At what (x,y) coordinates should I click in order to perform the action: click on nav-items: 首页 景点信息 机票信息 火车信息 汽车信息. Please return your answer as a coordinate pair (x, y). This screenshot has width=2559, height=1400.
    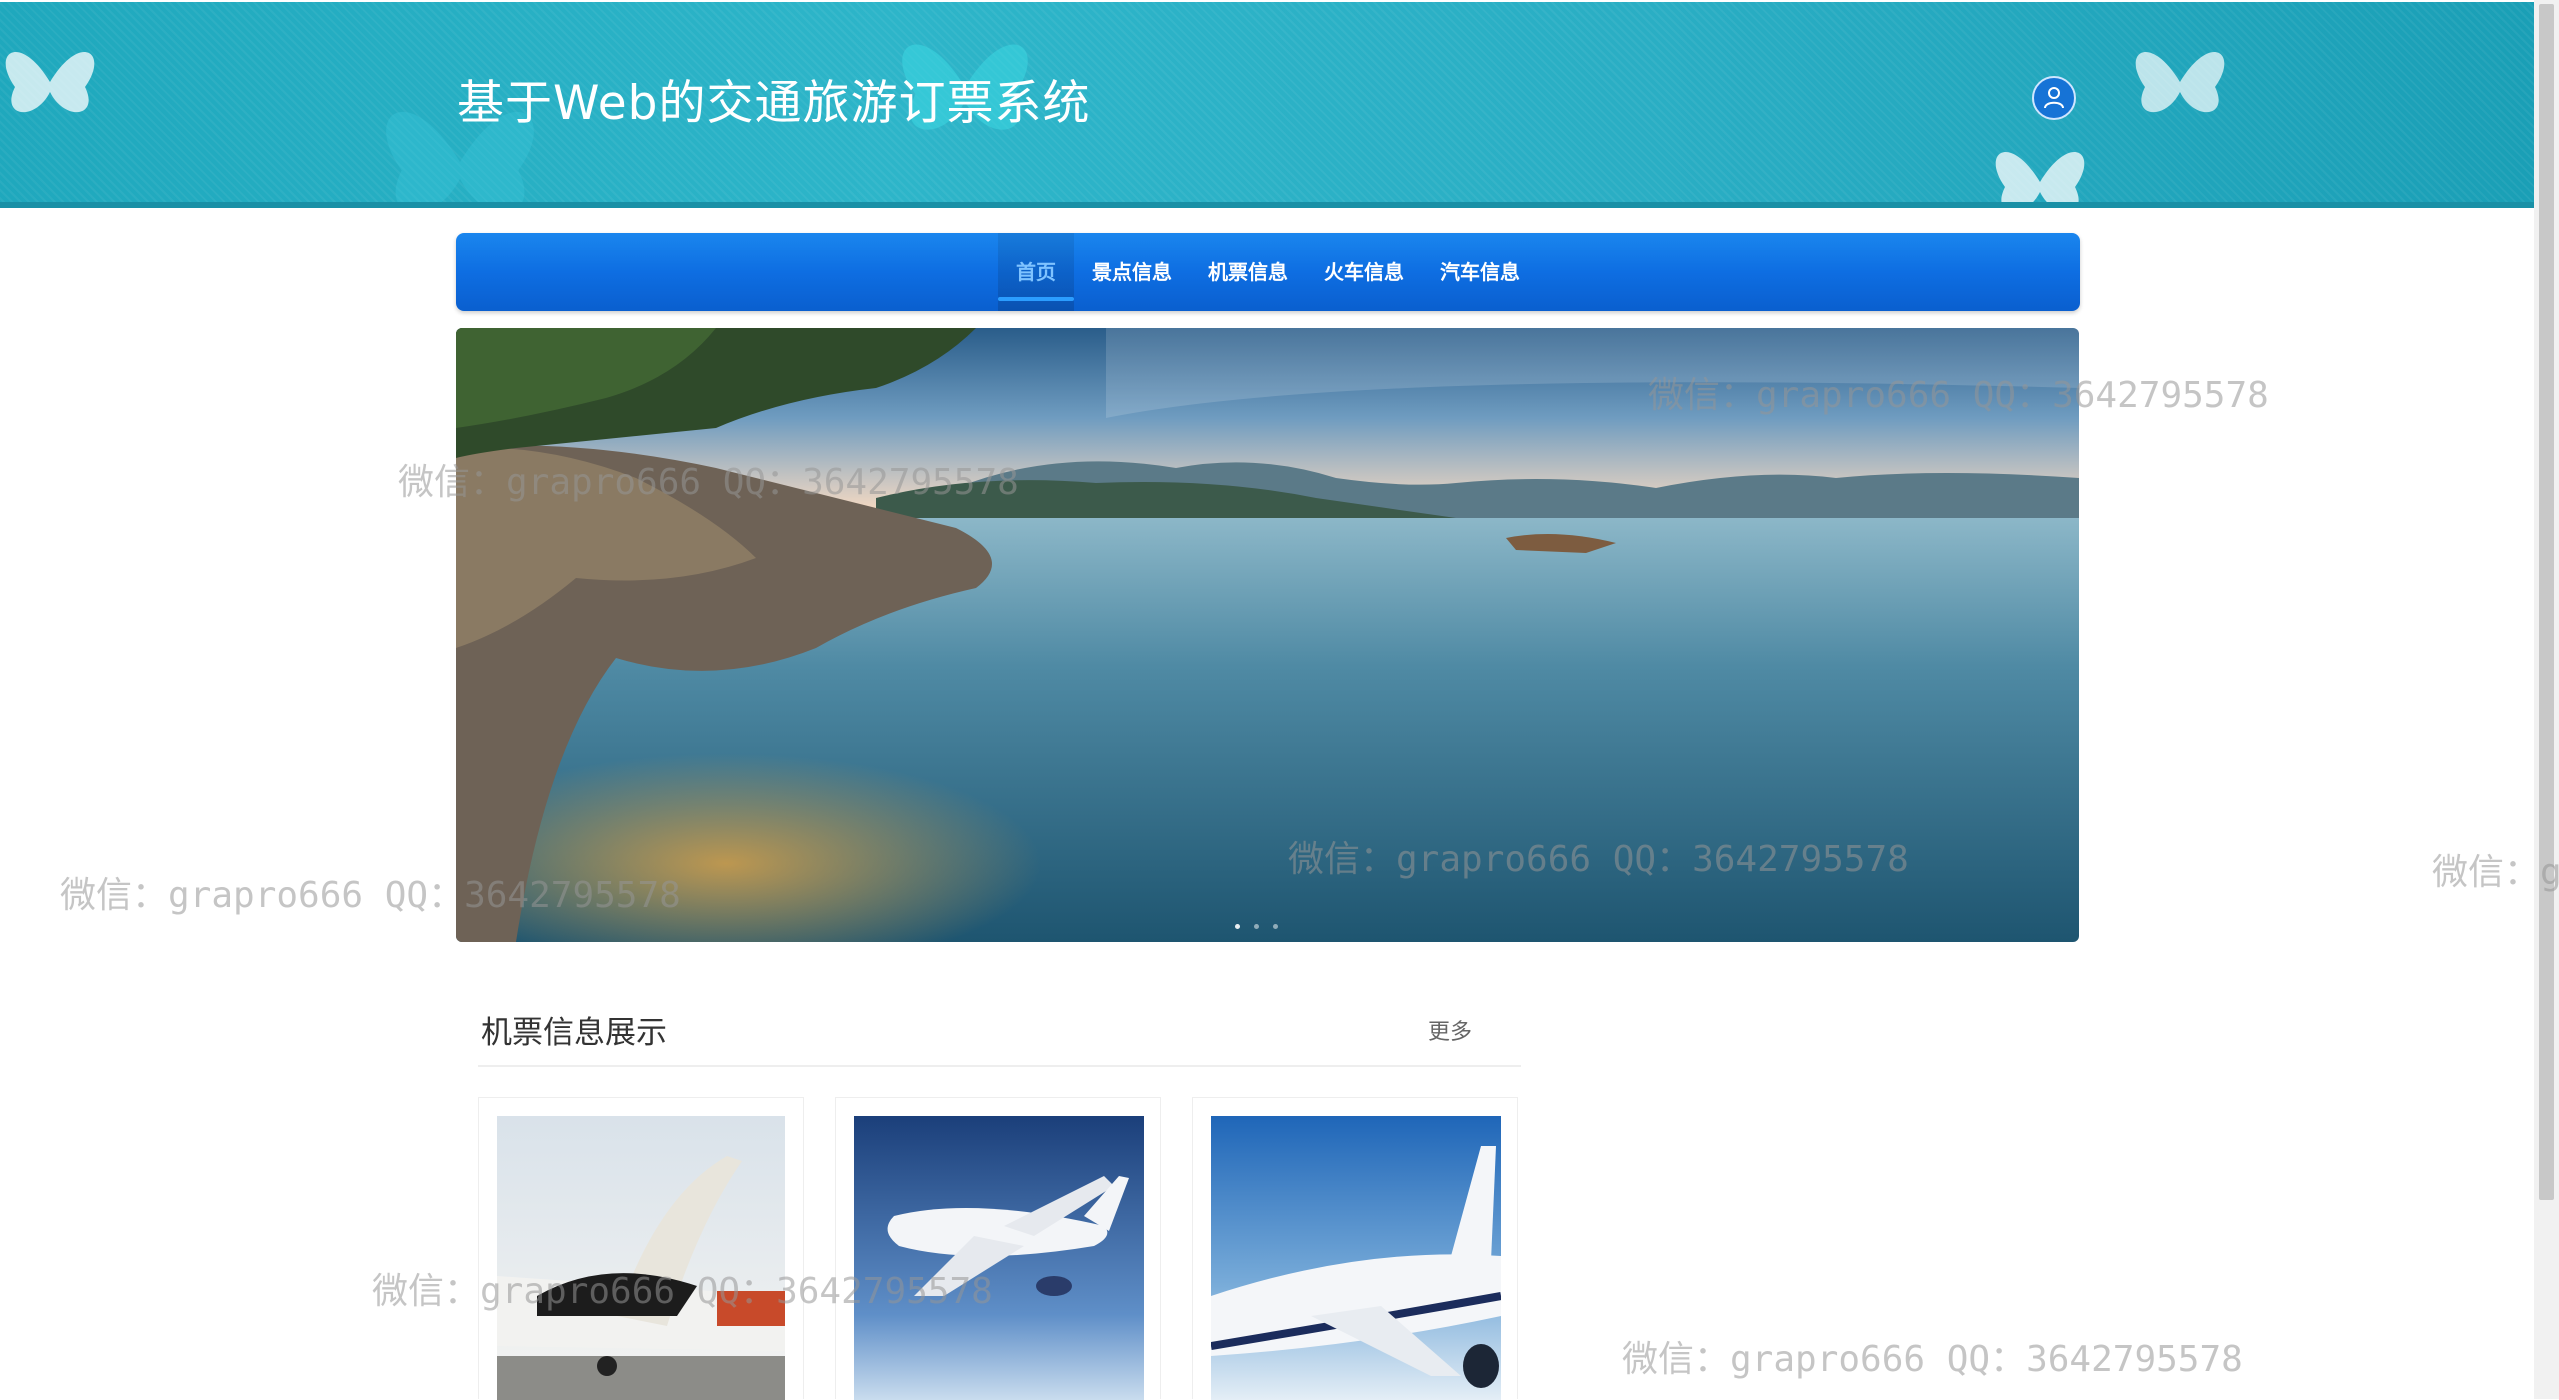
    Looking at the image, I should click on (1268, 272).